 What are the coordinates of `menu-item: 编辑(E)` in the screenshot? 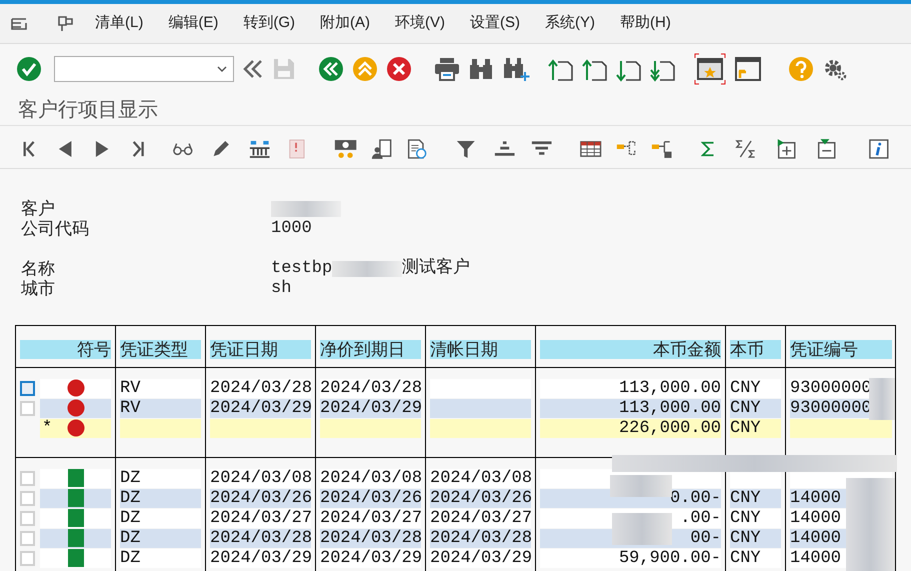 It's located at (193, 23).